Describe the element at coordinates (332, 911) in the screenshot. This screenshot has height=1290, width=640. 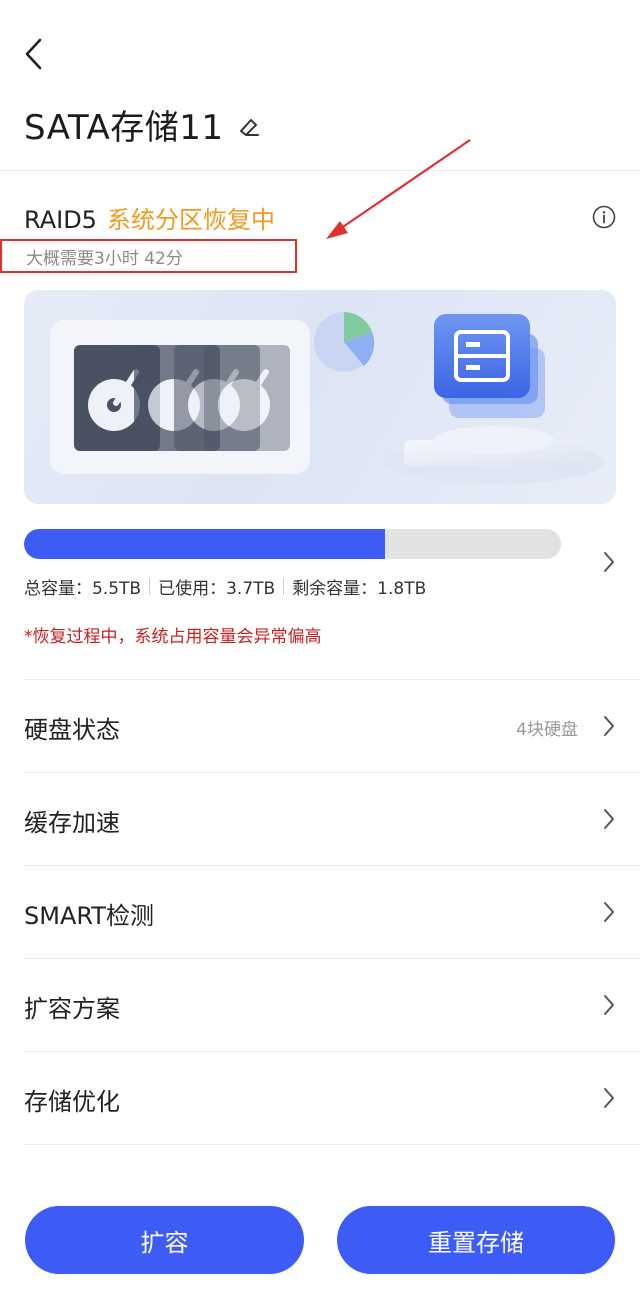
I see `menu-item-smart-check: SMART检测` at that location.